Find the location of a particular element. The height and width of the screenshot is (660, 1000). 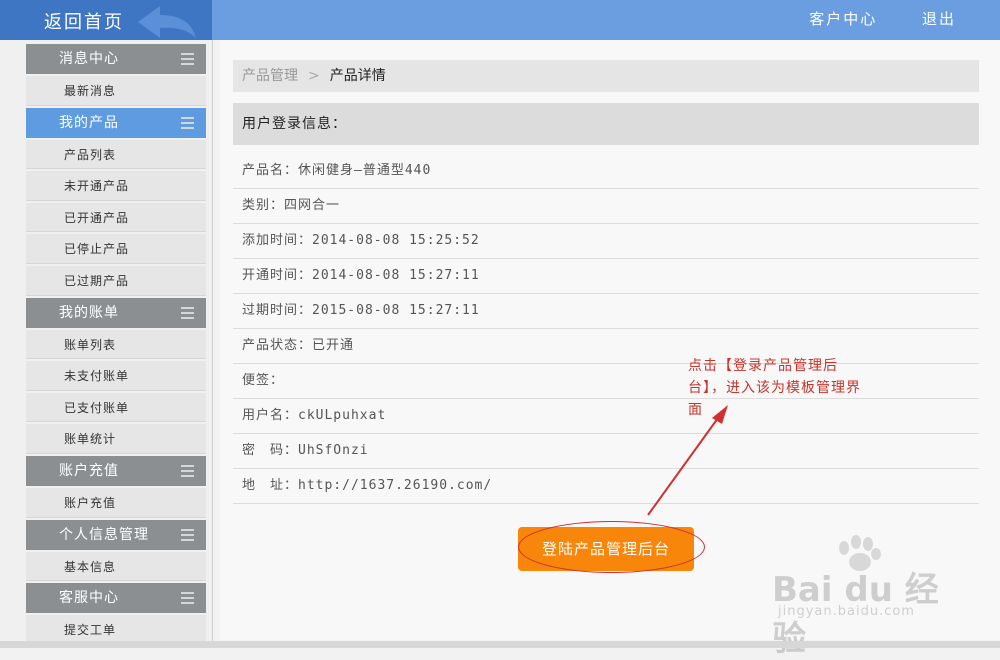

sidebar-section-header: 消息中心 is located at coordinates (116, 59).